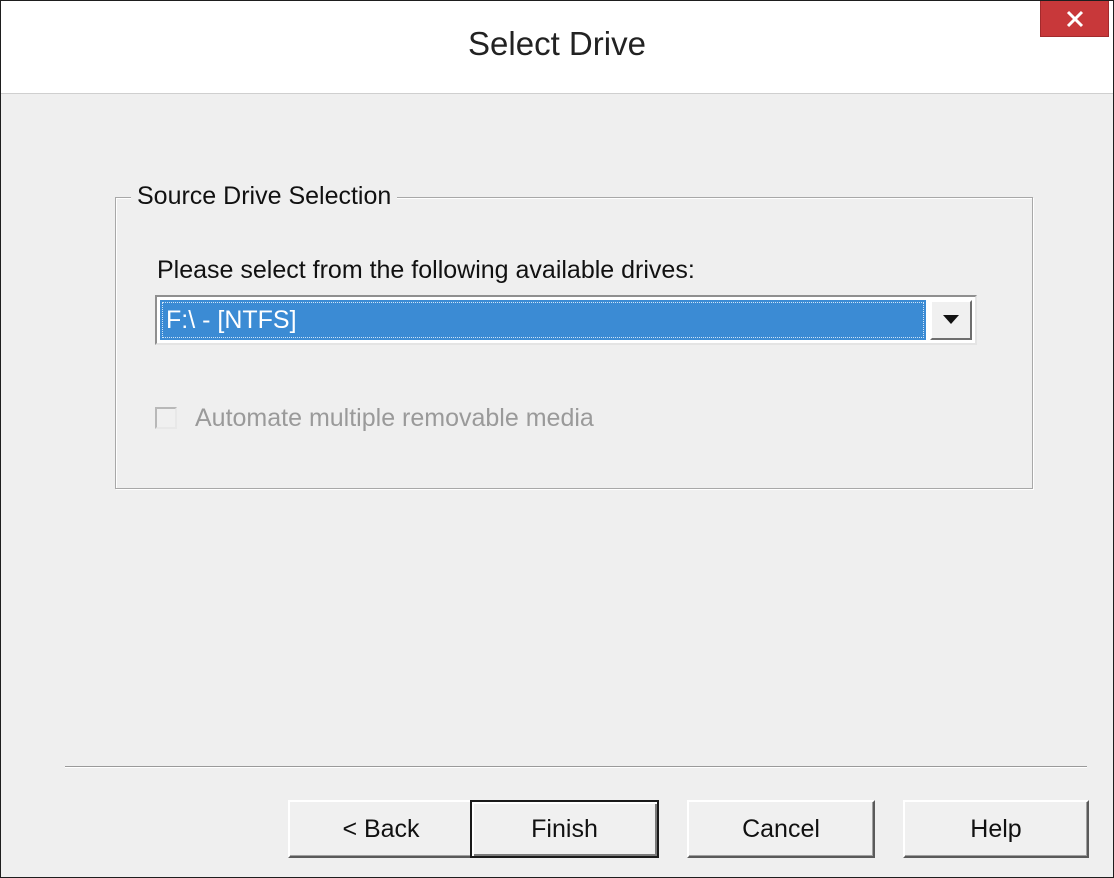  Describe the element at coordinates (557, 43) in the screenshot. I see `window-title: Select Drive` at that location.